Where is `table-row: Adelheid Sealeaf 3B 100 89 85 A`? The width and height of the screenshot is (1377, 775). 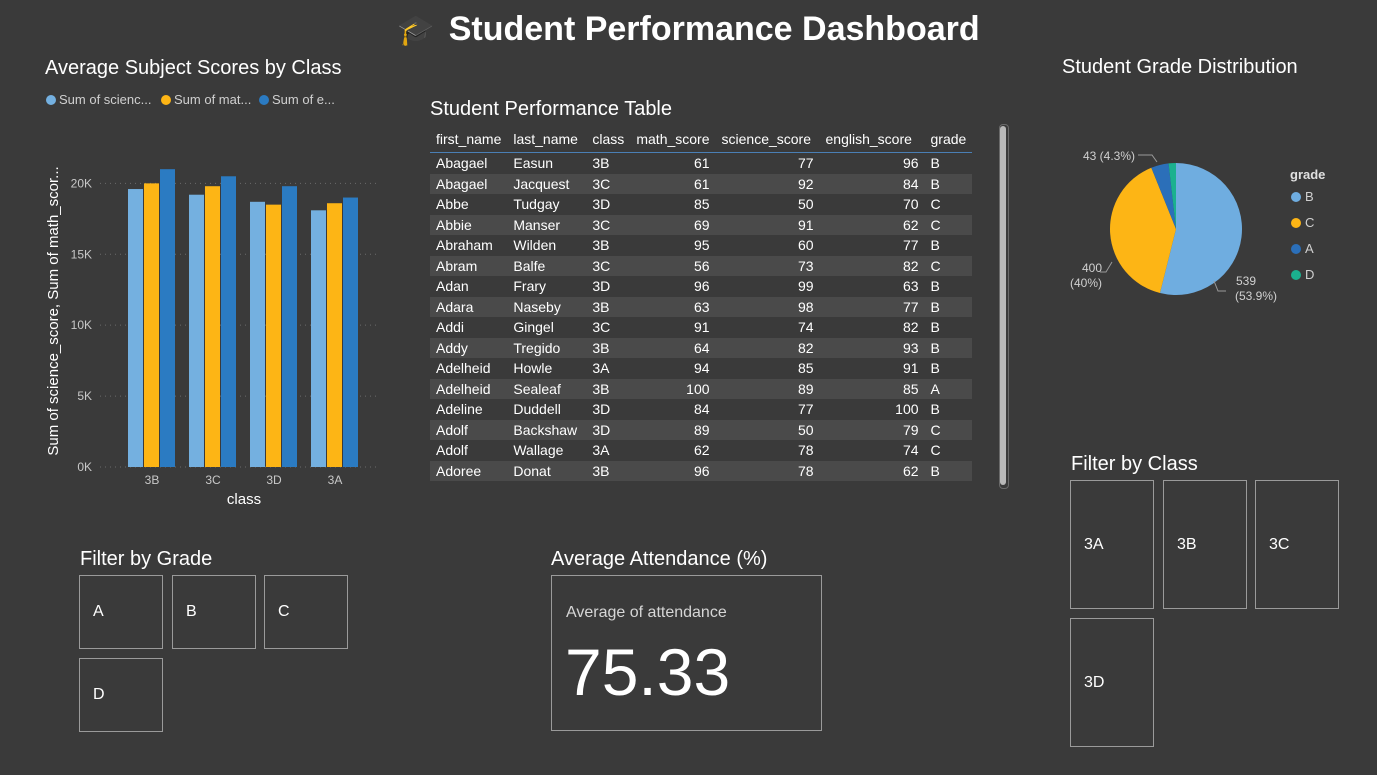 table-row: Adelheid Sealeaf 3B 100 89 85 A is located at coordinates (701, 388).